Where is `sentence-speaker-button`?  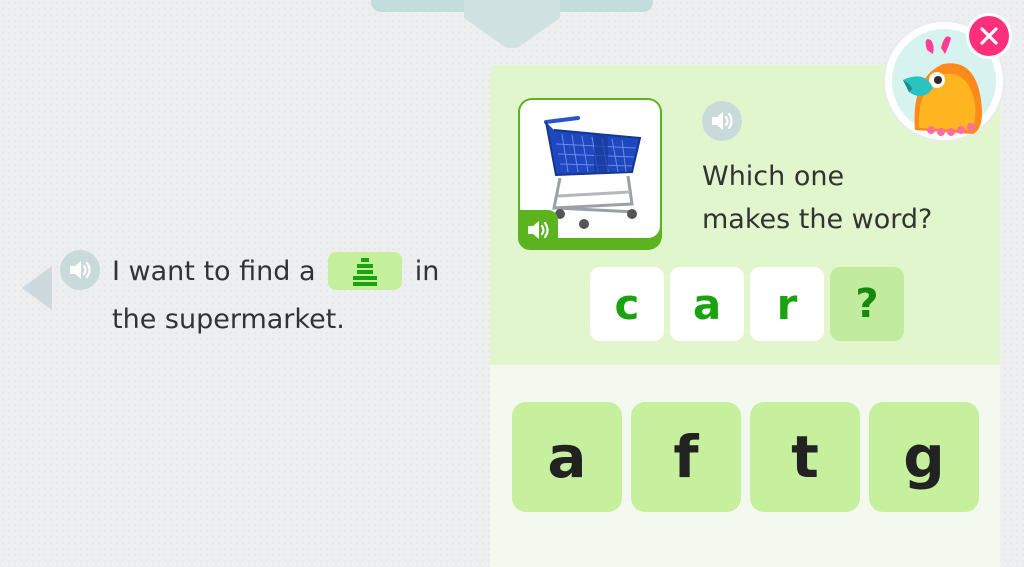
sentence-speaker-button is located at coordinates (80, 270).